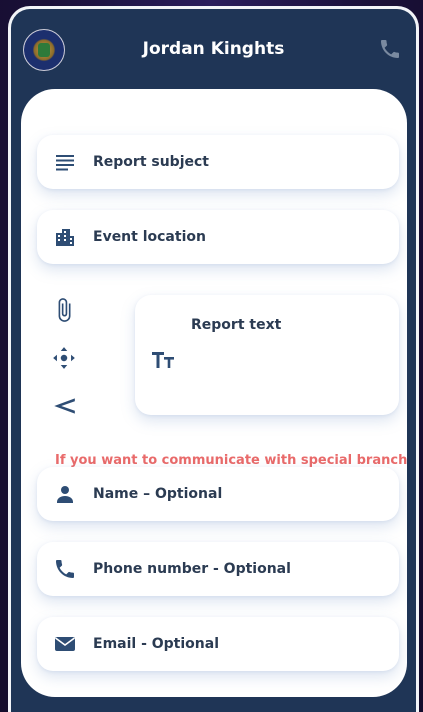 The width and height of the screenshot is (423, 712). I want to click on mail-icon, so click(65, 644).